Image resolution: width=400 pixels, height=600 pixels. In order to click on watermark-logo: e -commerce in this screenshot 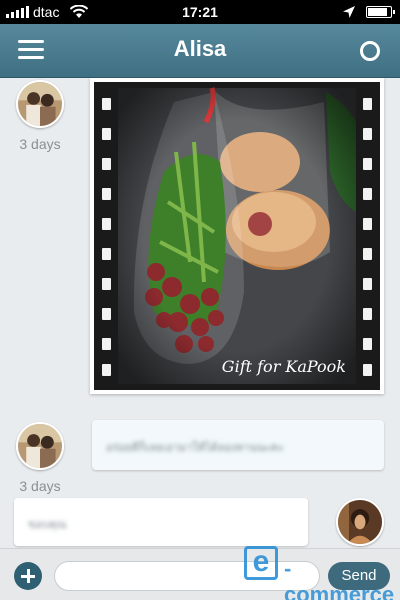, I will do `click(319, 573)`.